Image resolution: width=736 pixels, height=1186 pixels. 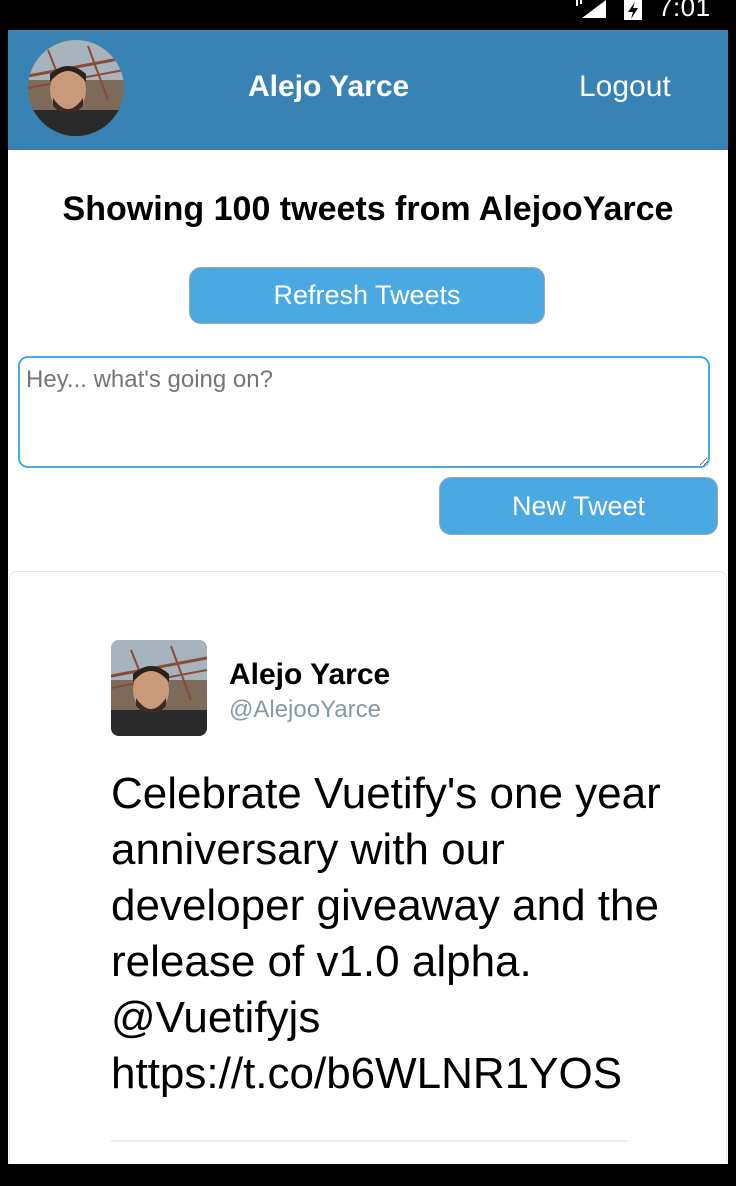 What do you see at coordinates (4, 597) in the screenshot?
I see `screen-border-left` at bounding box center [4, 597].